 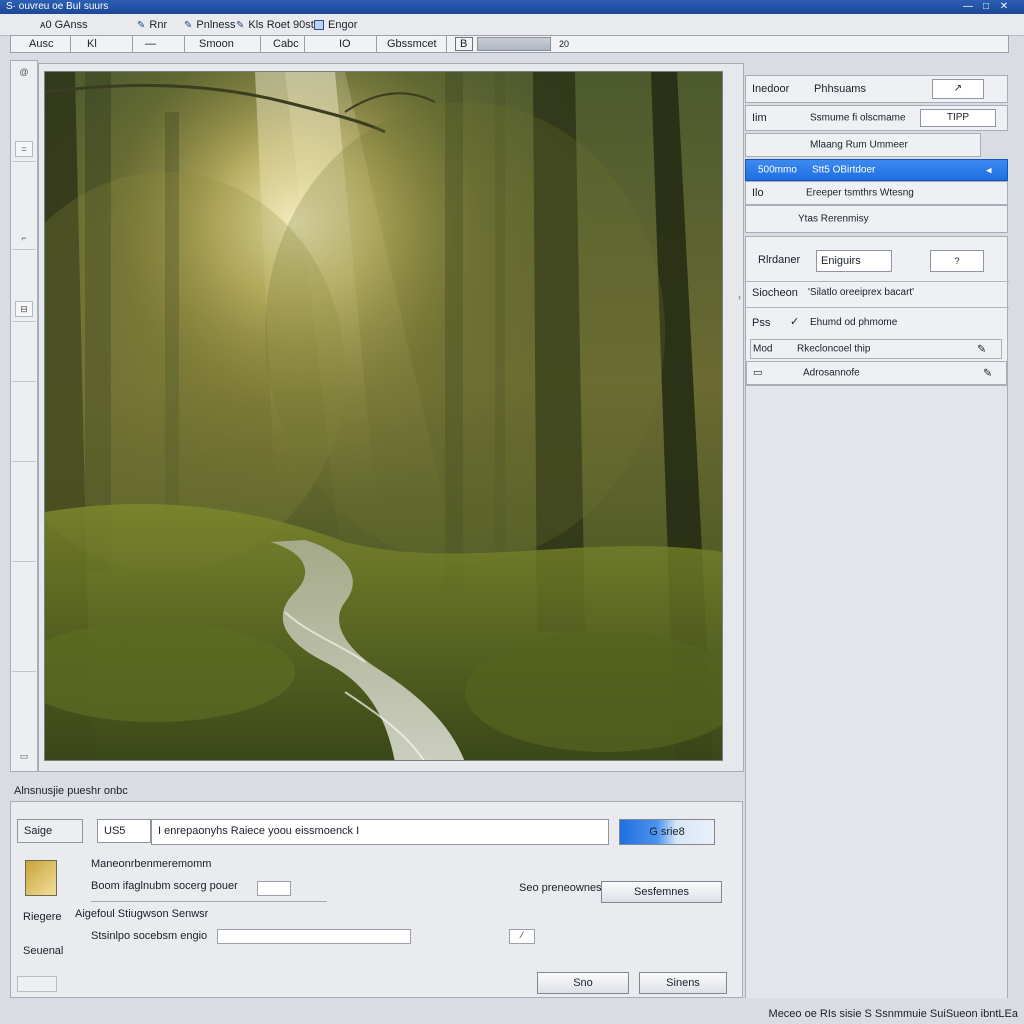 I want to click on side-label: Riegere, so click(x=42, y=917).